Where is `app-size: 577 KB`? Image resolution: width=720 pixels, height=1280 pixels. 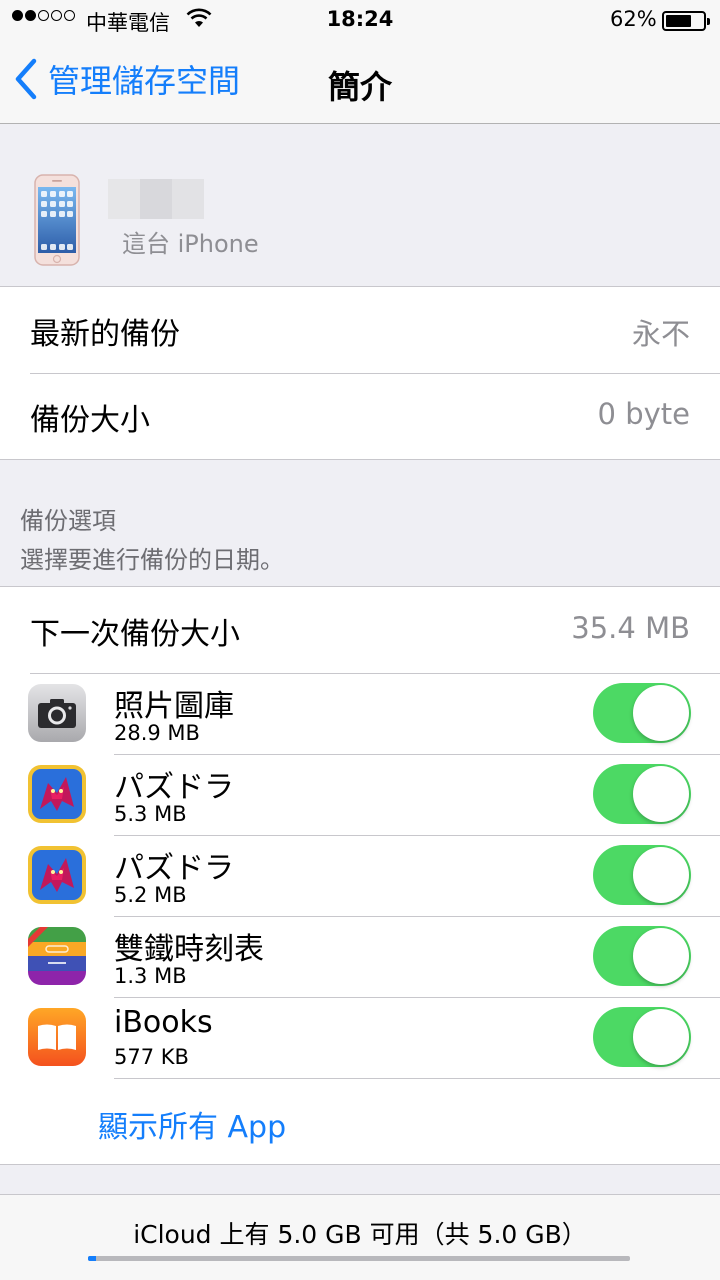
app-size: 577 KB is located at coordinates (151, 1057).